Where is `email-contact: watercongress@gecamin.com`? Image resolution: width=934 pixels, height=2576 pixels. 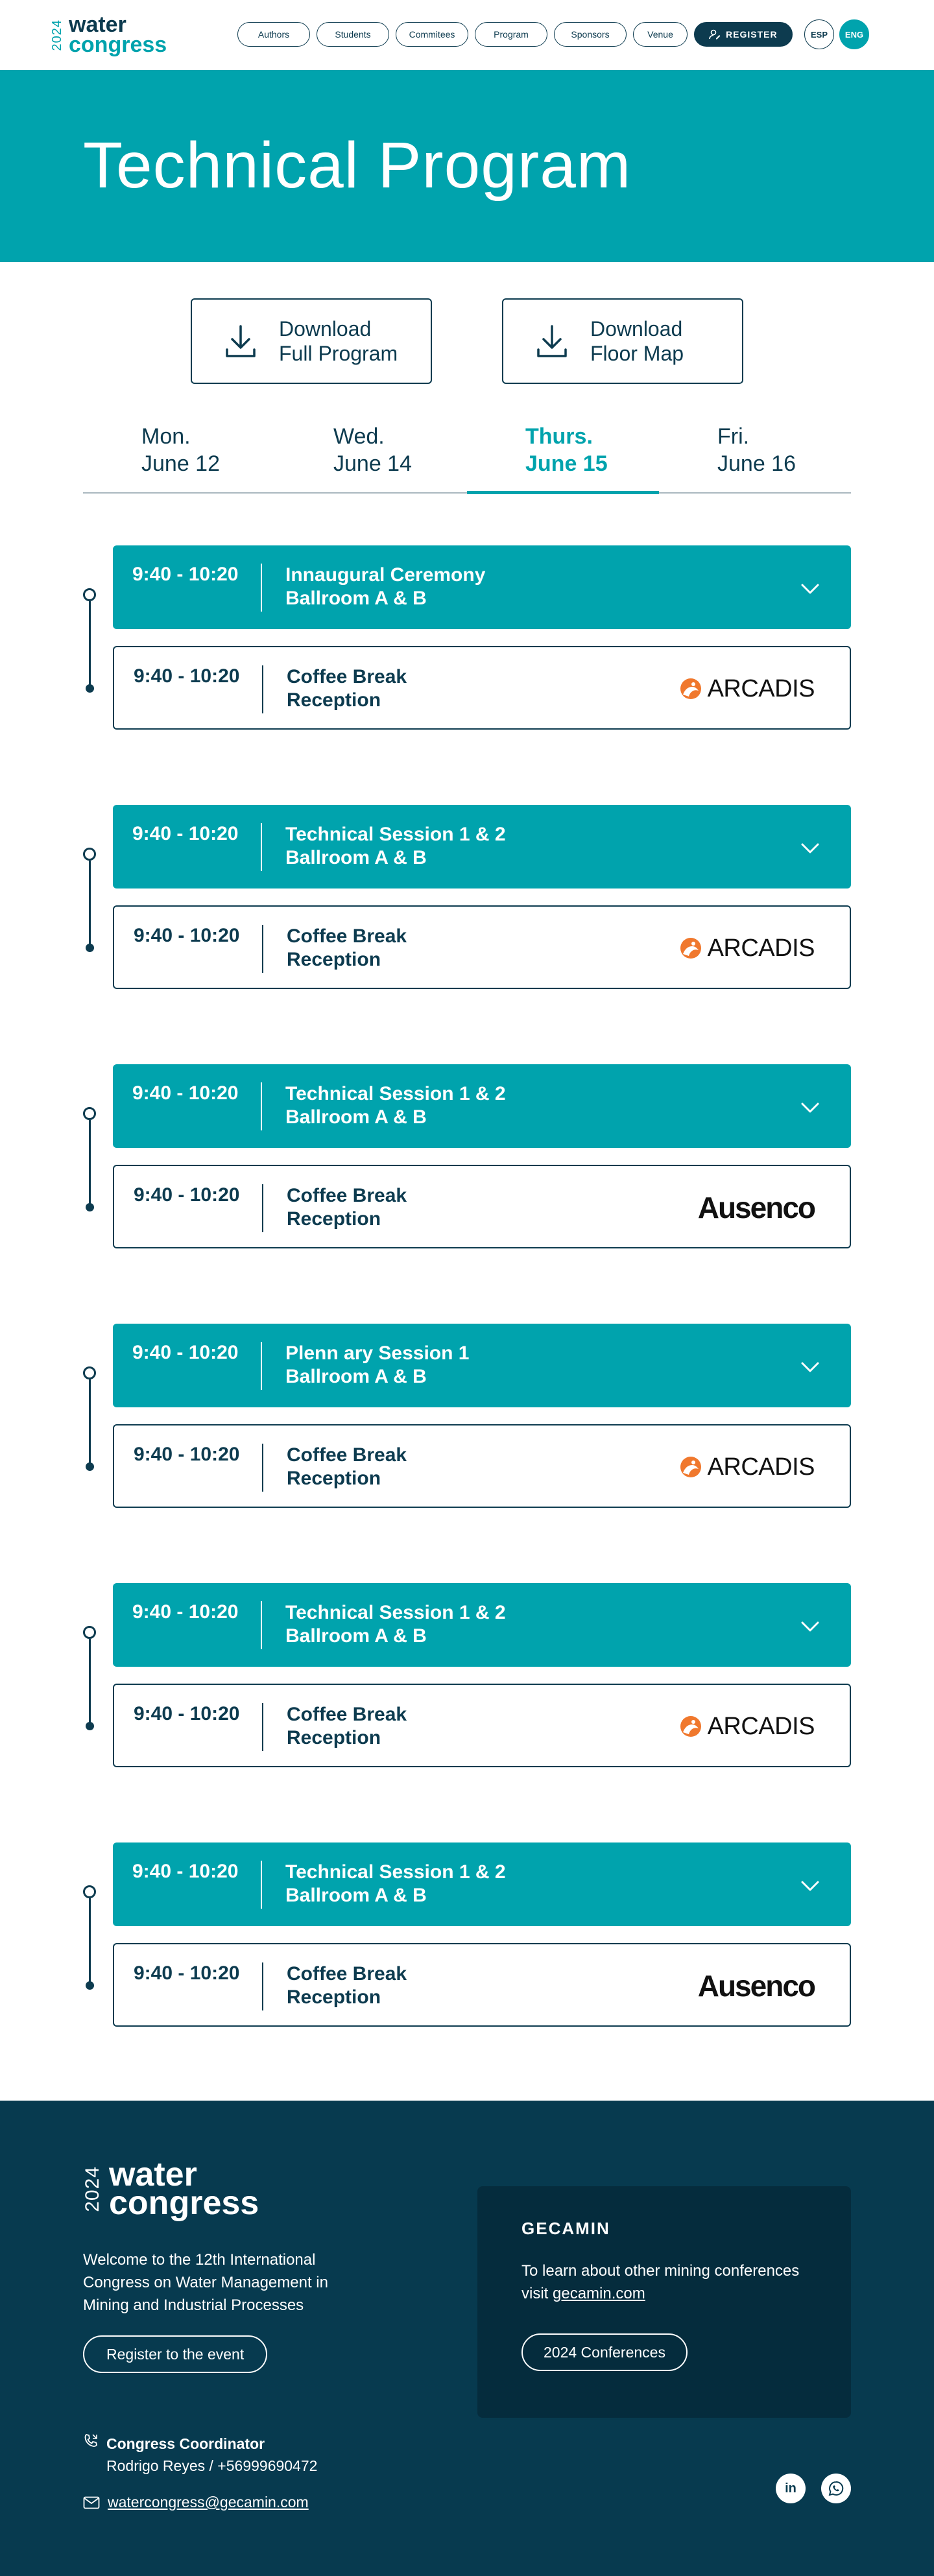 email-contact: watercongress@gecamin.com is located at coordinates (196, 2502).